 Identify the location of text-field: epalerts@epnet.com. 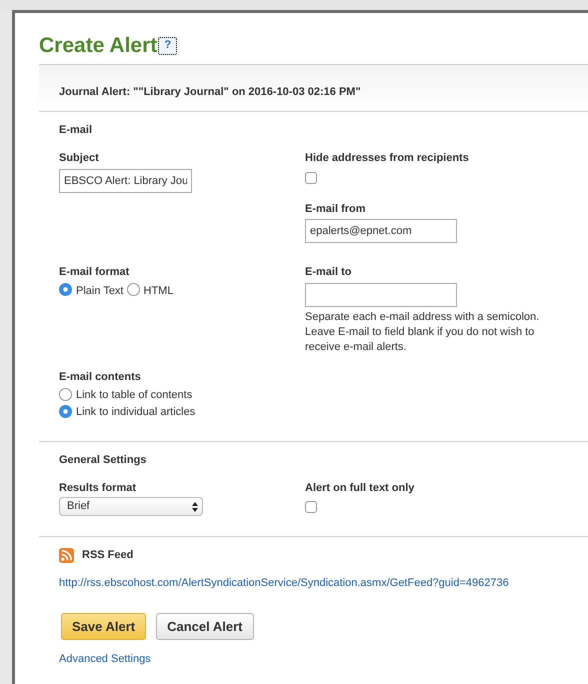
(381, 231).